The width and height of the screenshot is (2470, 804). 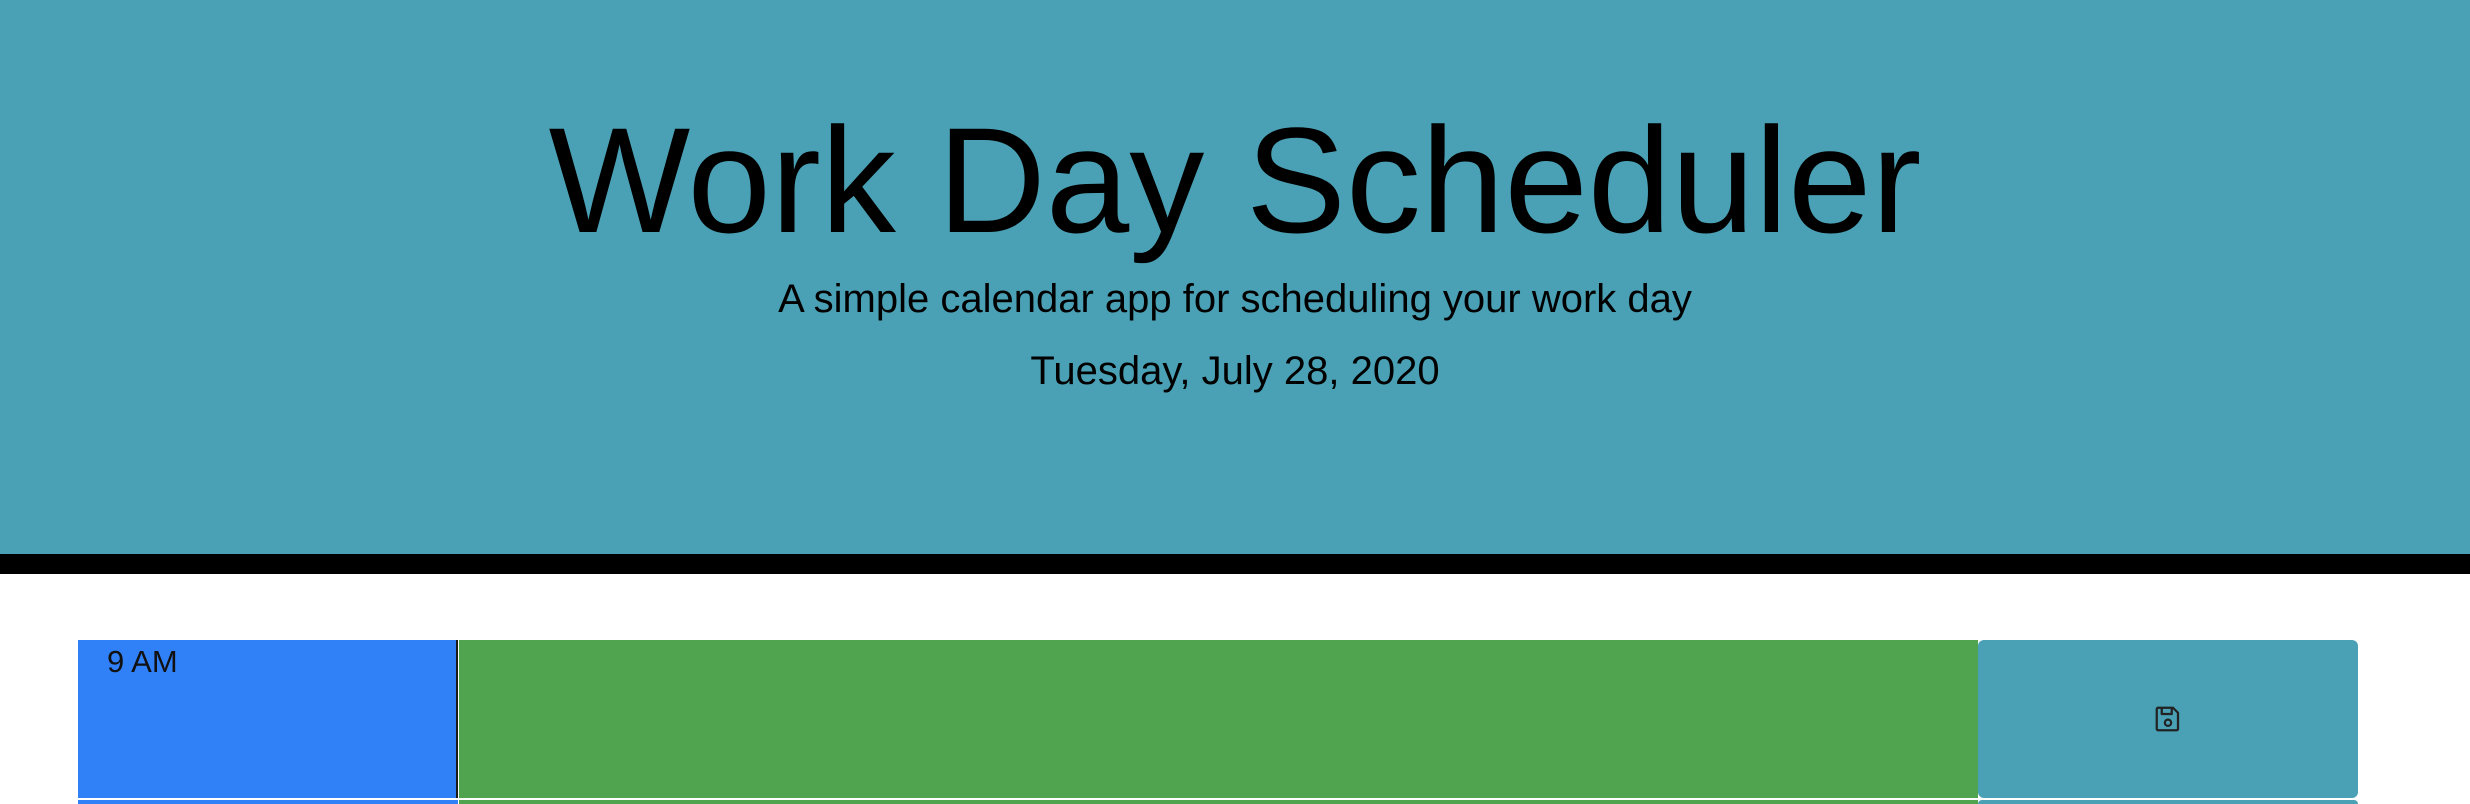 What do you see at coordinates (1235, 180) in the screenshot?
I see `page-title: Work Day Scheduler` at bounding box center [1235, 180].